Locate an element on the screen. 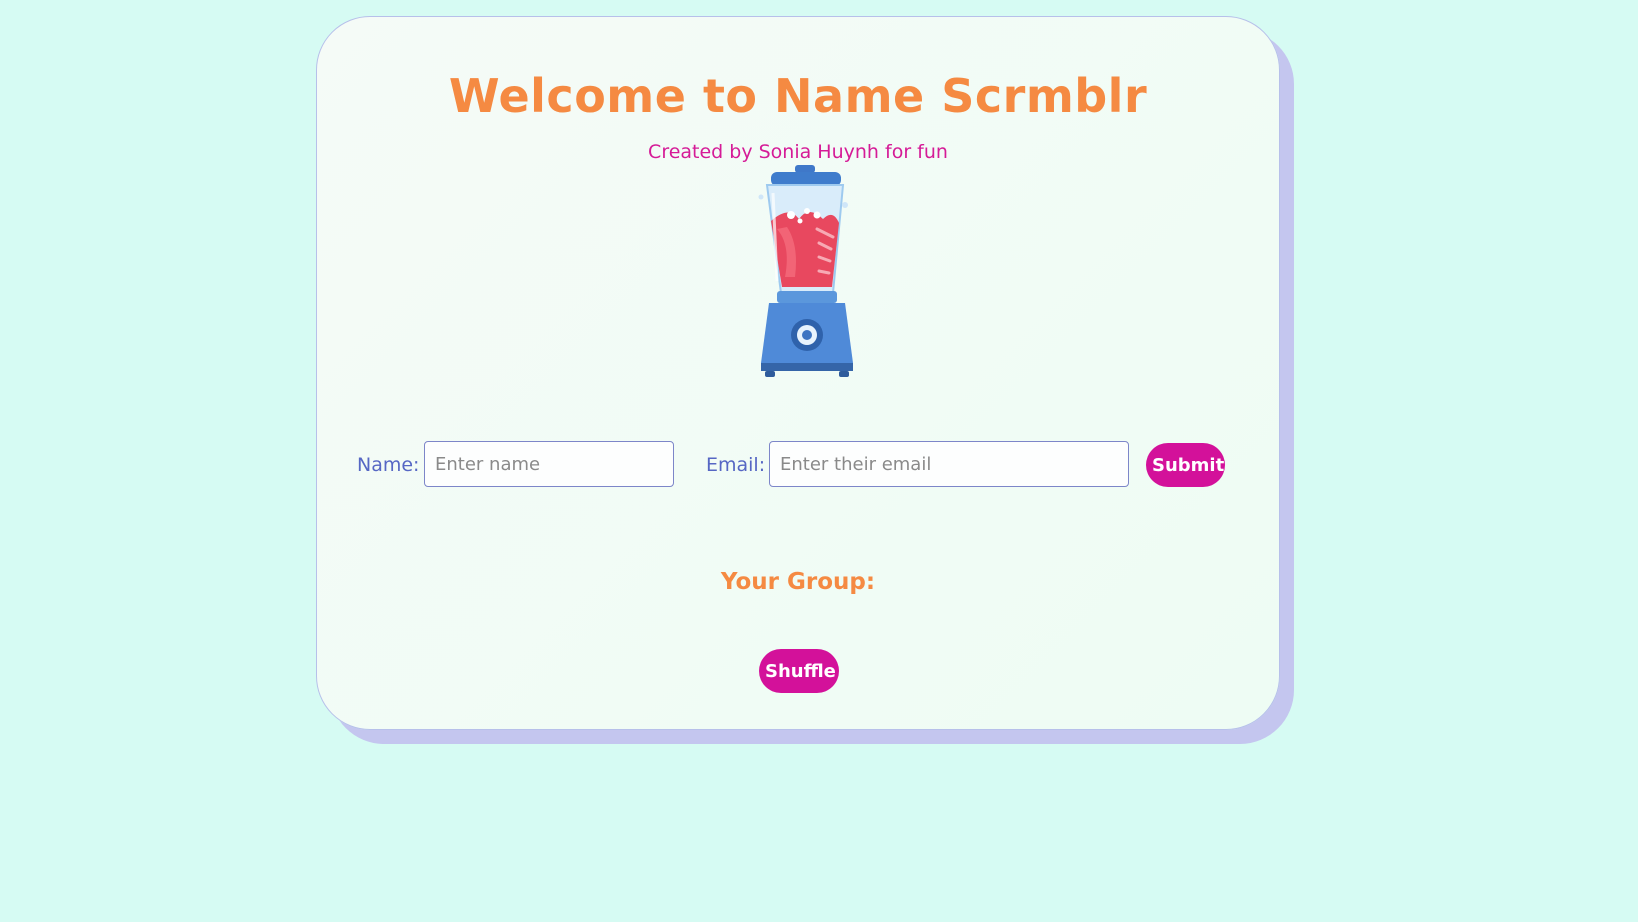 Image resolution: width=1638 pixels, height=922 pixels. shuffle-button: Shuffle is located at coordinates (799, 671).